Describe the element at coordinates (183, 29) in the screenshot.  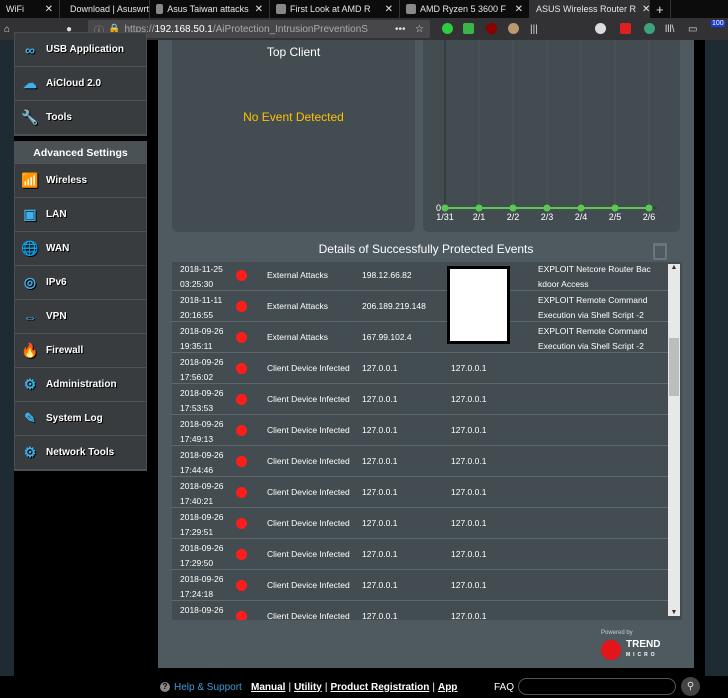
I see `url-host: 192.168.50.1` at that location.